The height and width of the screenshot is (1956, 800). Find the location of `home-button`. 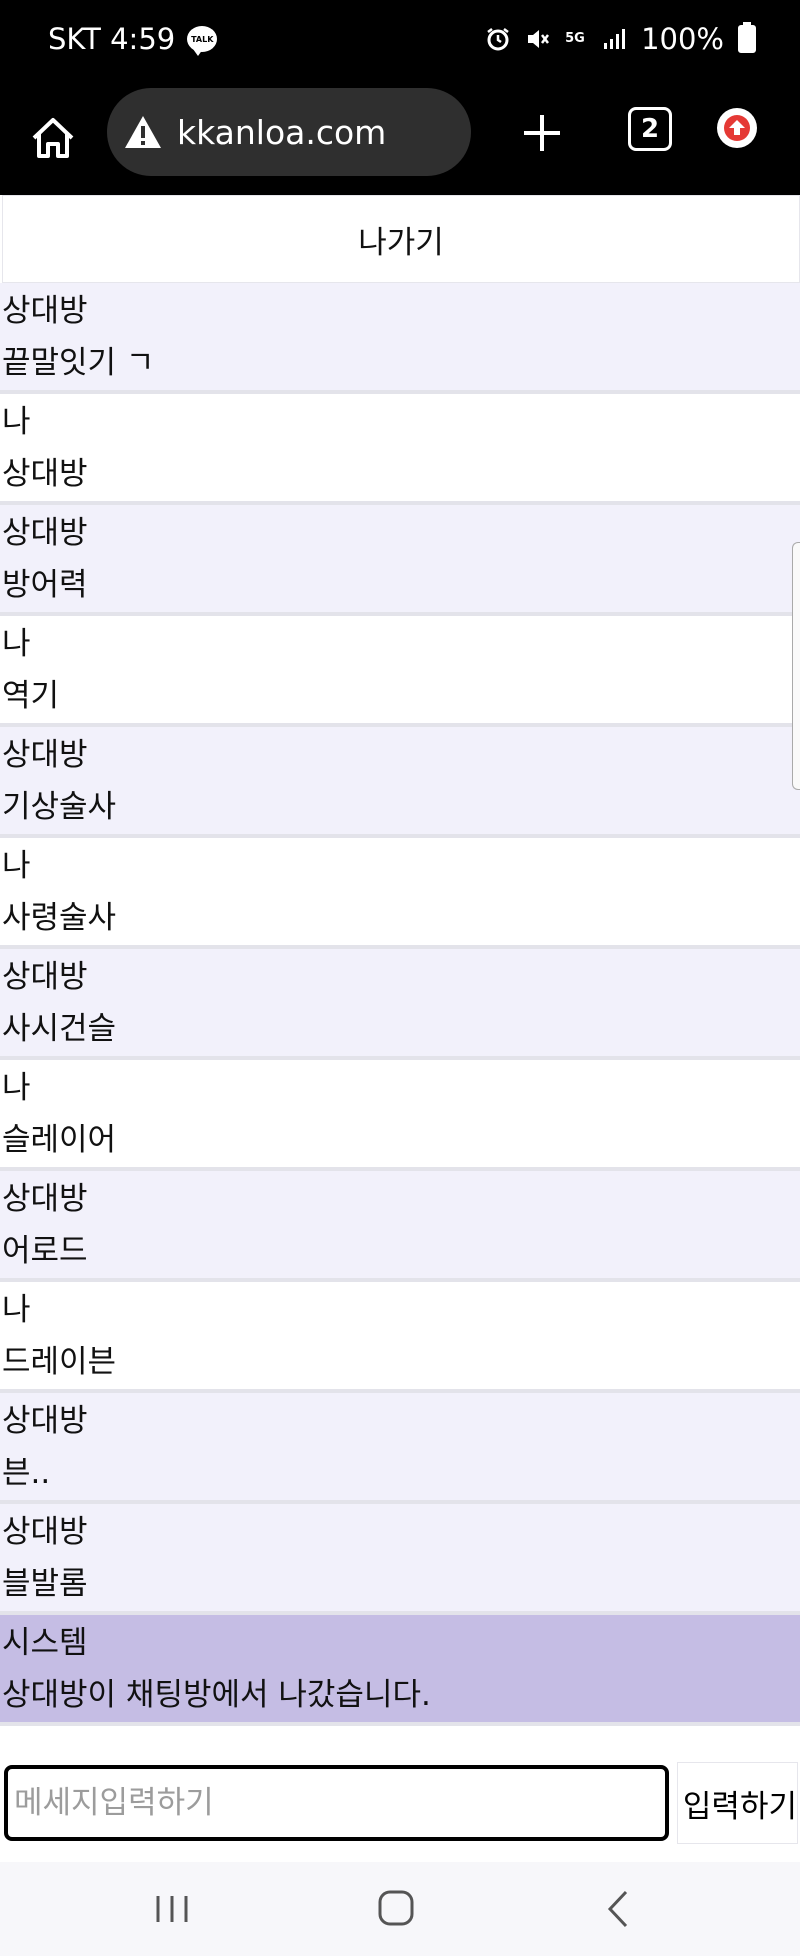

home-button is located at coordinates (53, 138).